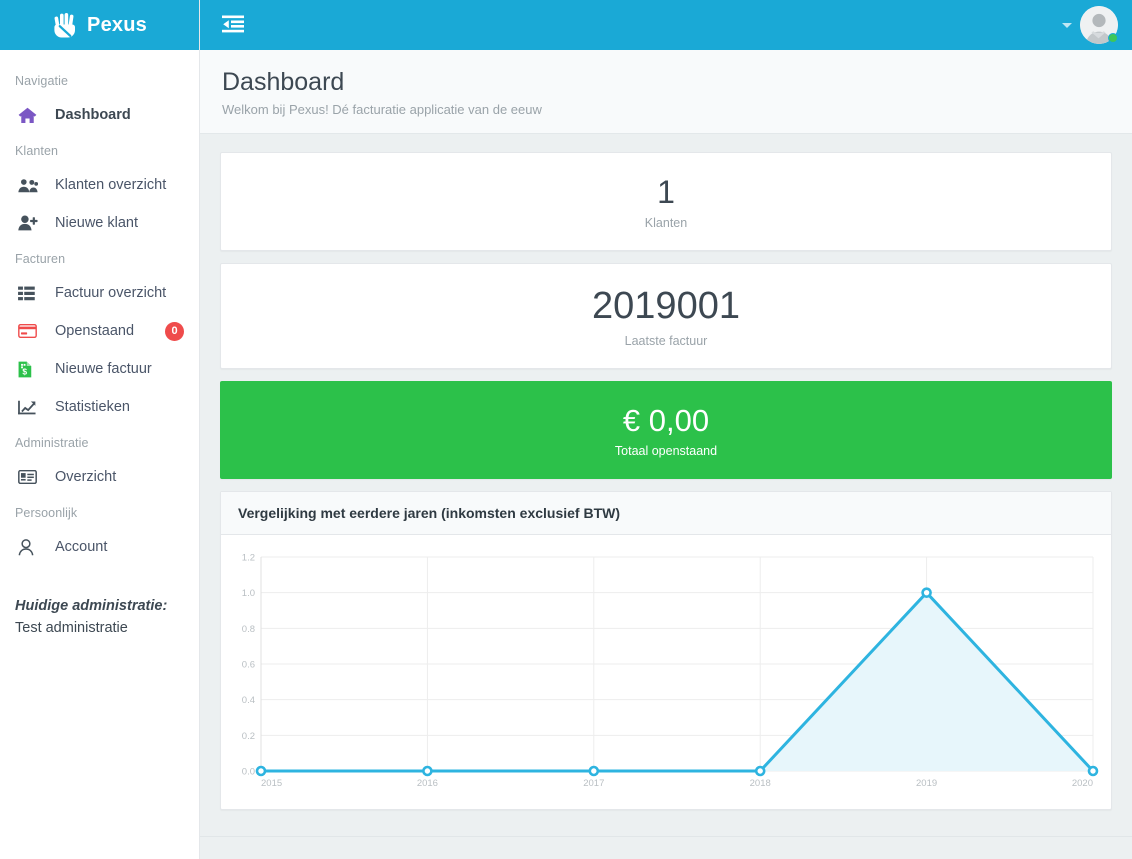 Image resolution: width=1132 pixels, height=859 pixels. What do you see at coordinates (926, 783) in the screenshot?
I see `chart-xtick-label: 2019` at bounding box center [926, 783].